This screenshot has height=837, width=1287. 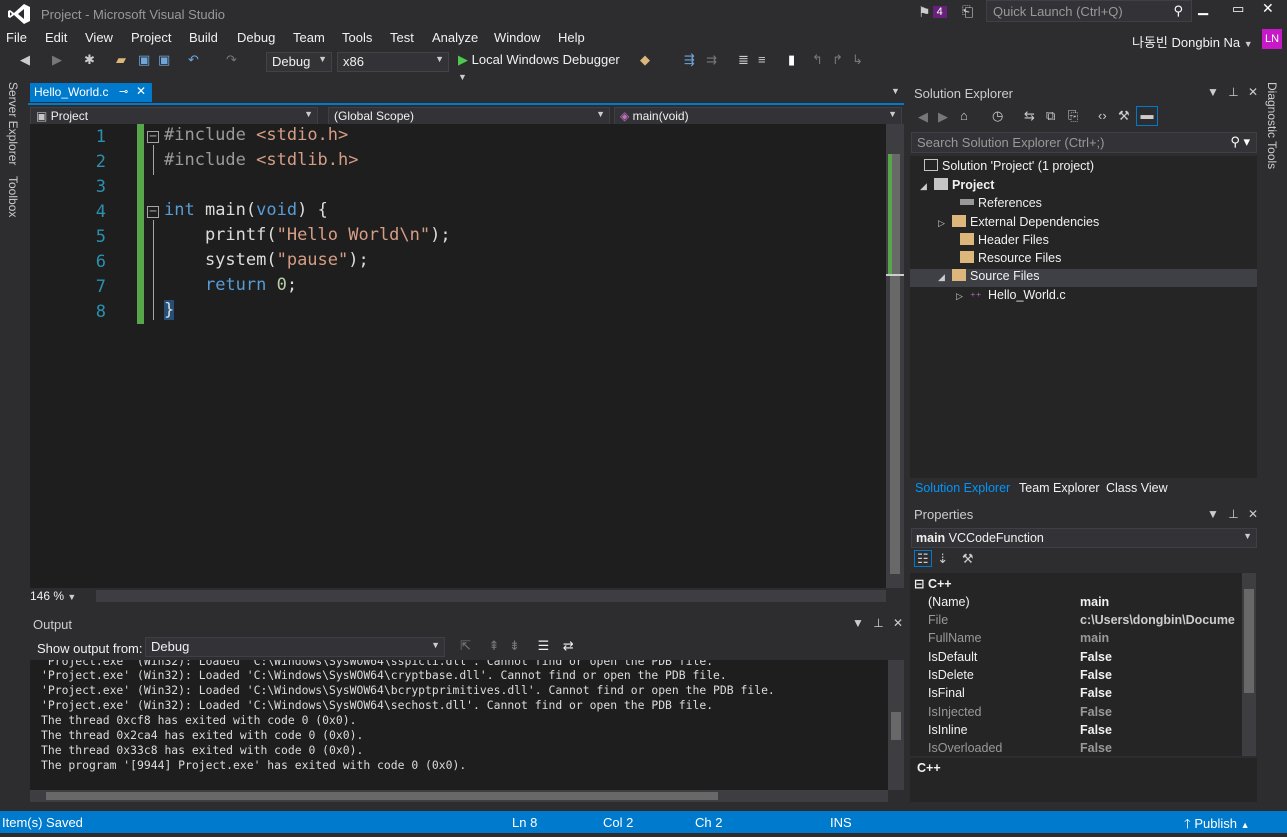 I want to click on alphabetical-icon: ⇣, so click(x=942, y=558).